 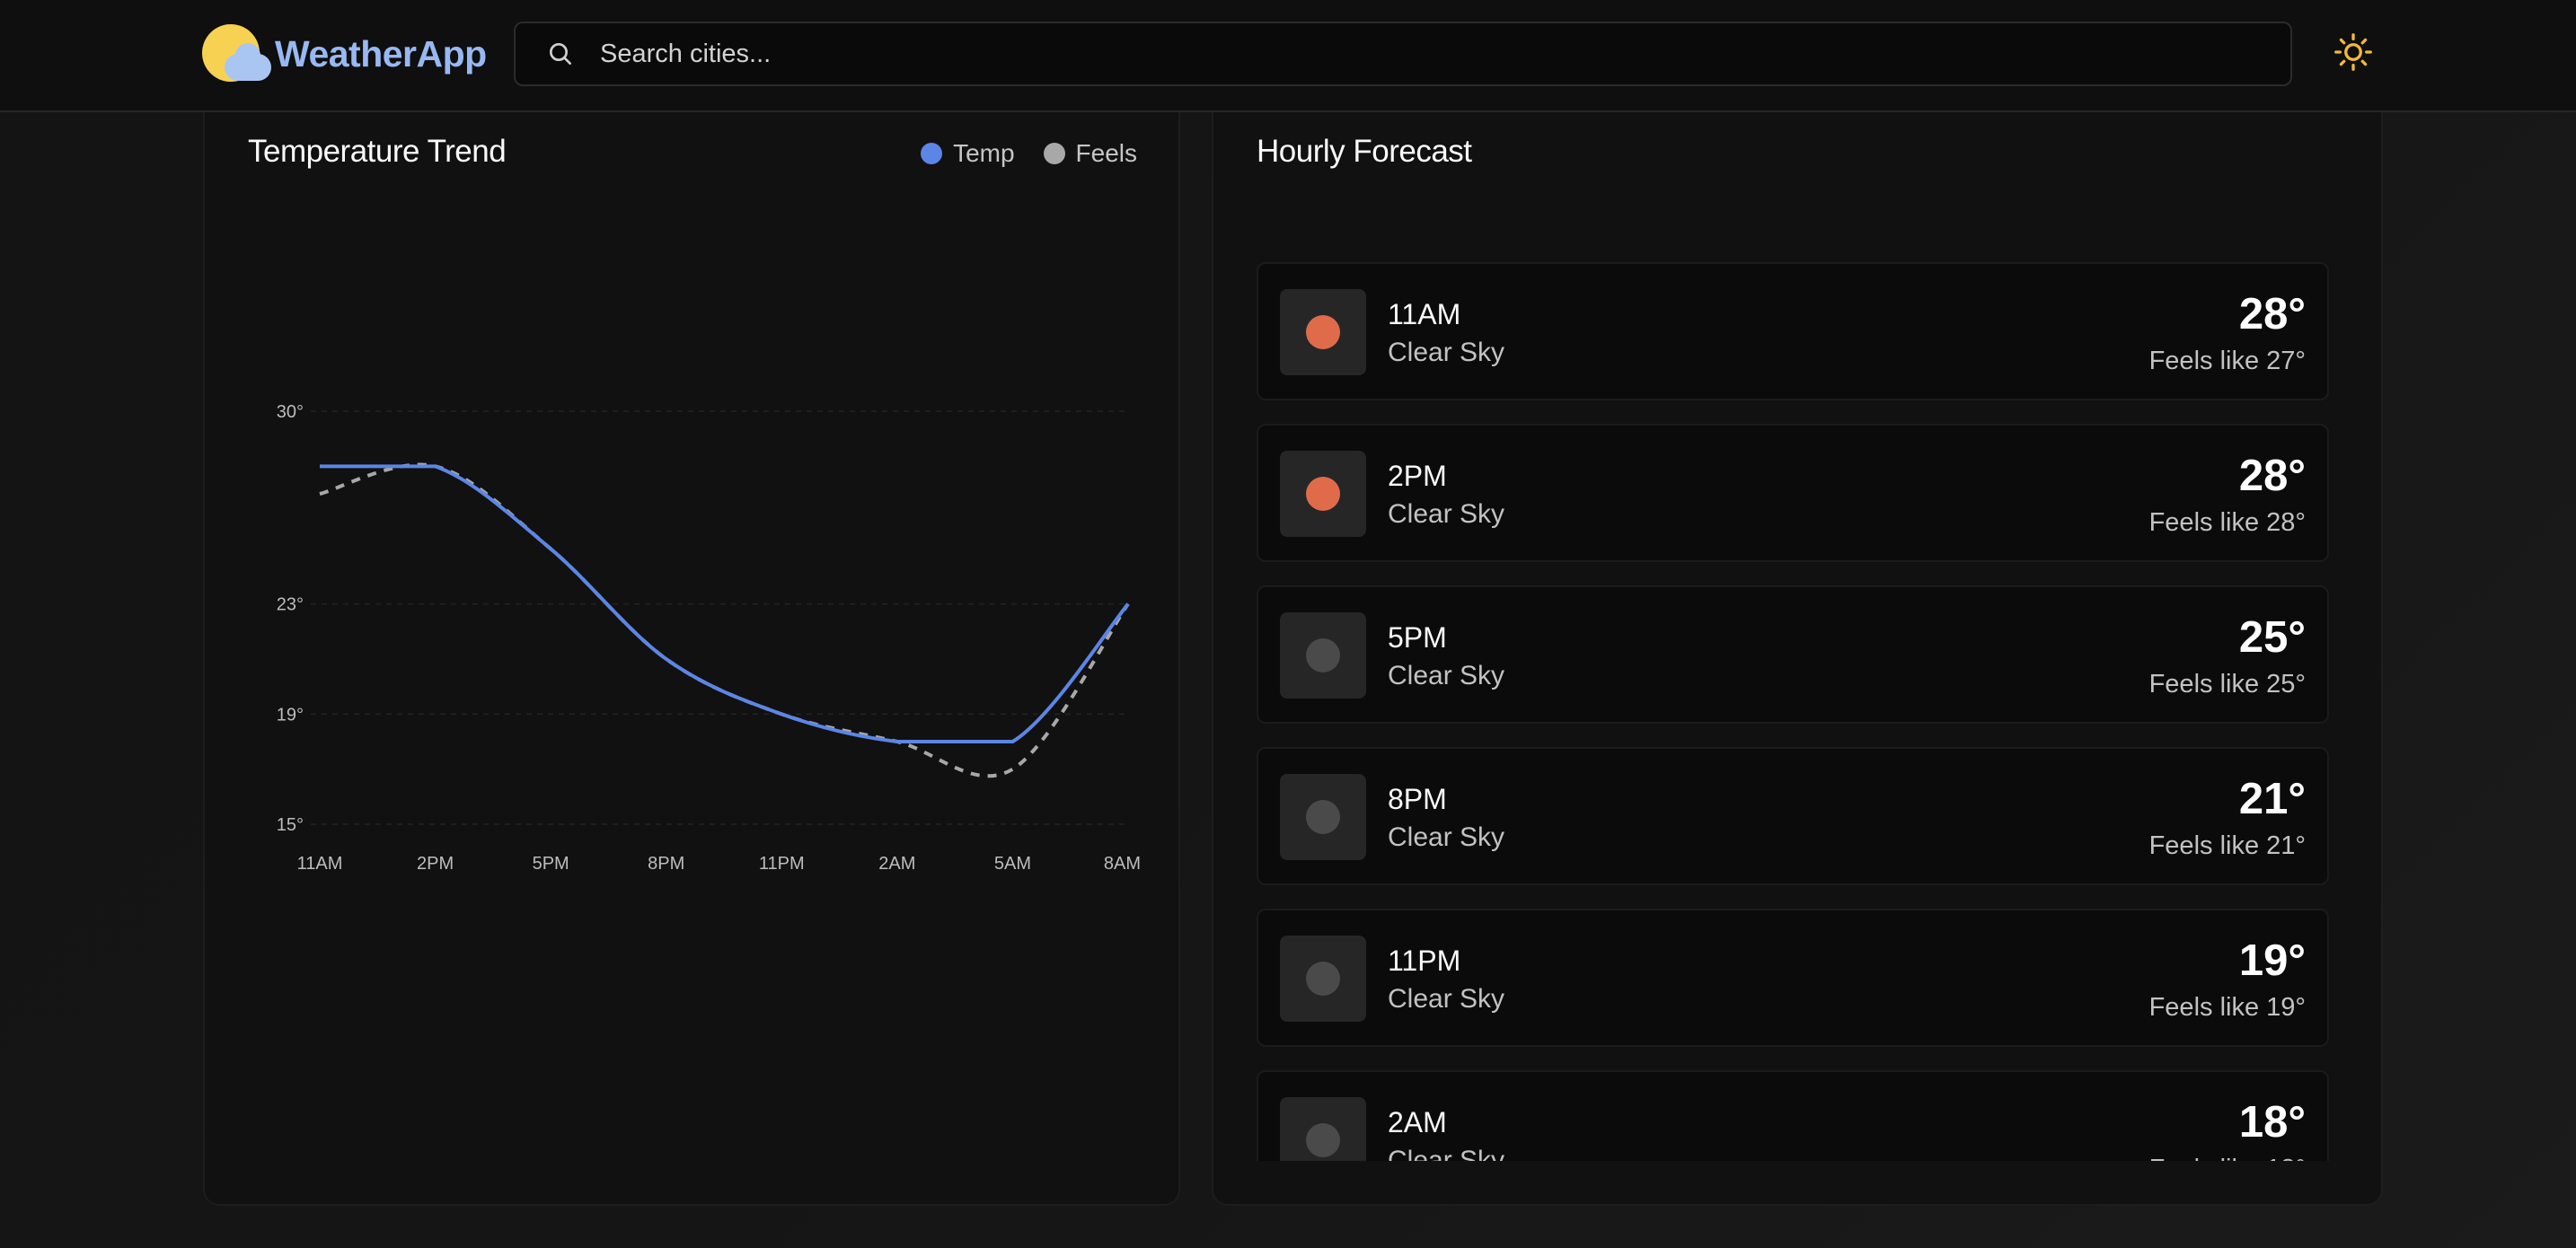 I want to click on forecast-time: 5PM, so click(x=1417, y=637).